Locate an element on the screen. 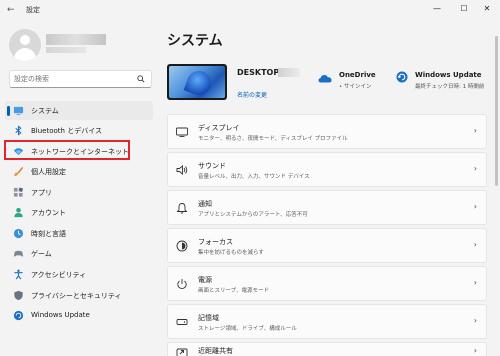 This screenshot has height=356, width=500. sidebar-item-label: Windows Update is located at coordinates (60, 315).